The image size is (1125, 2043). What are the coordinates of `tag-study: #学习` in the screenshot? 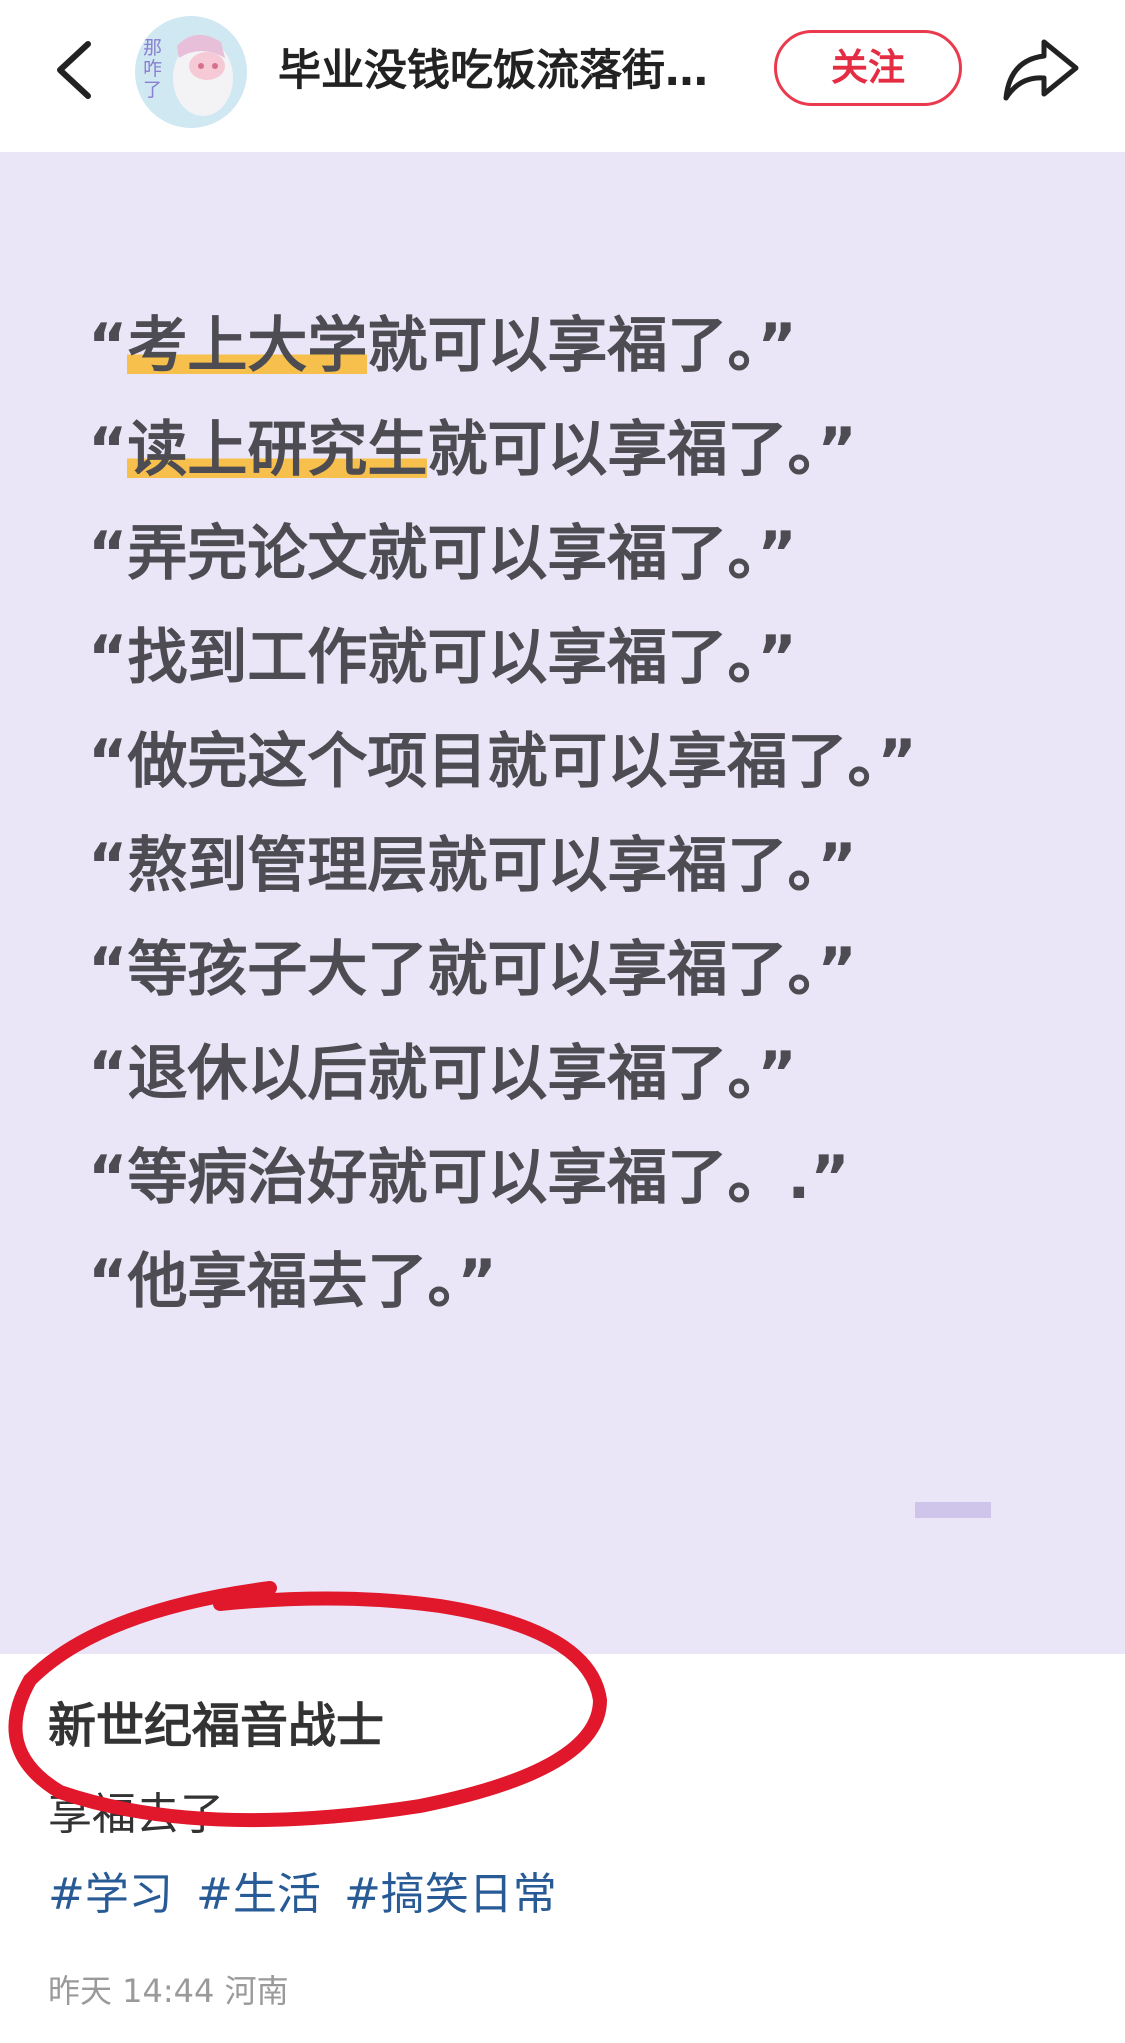 It's located at (110, 1895).